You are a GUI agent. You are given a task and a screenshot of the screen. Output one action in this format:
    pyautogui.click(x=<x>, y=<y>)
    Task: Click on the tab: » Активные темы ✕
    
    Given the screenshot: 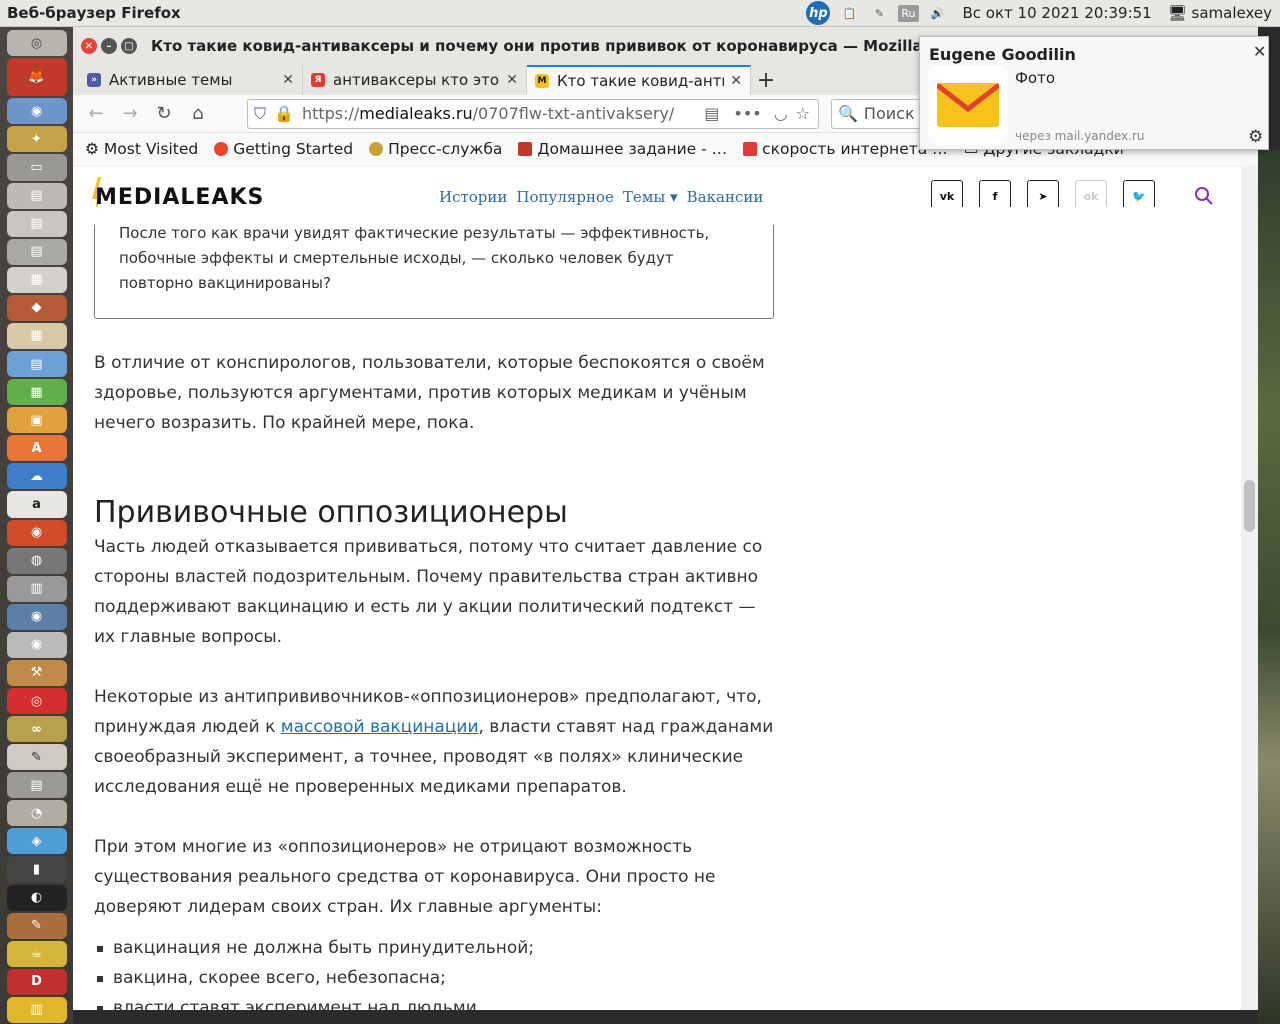 What is the action you would take?
    pyautogui.click(x=191, y=80)
    